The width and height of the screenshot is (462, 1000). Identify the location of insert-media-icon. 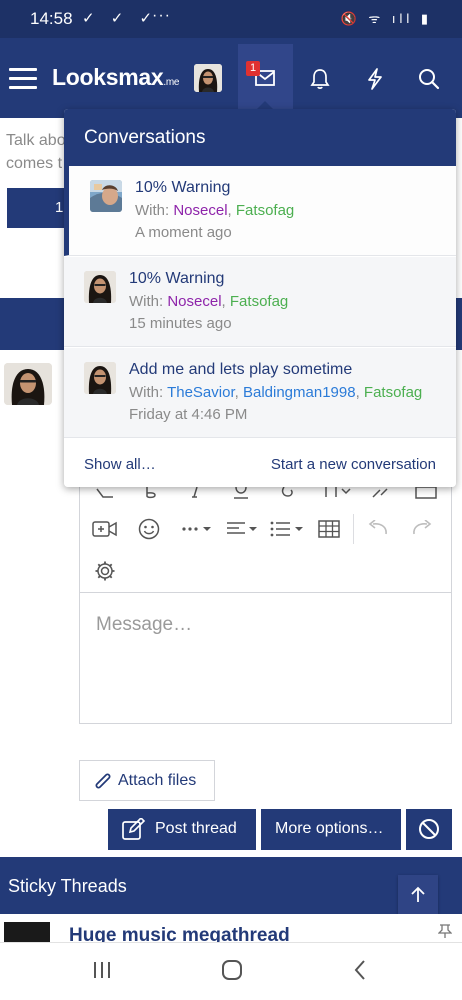
(105, 529).